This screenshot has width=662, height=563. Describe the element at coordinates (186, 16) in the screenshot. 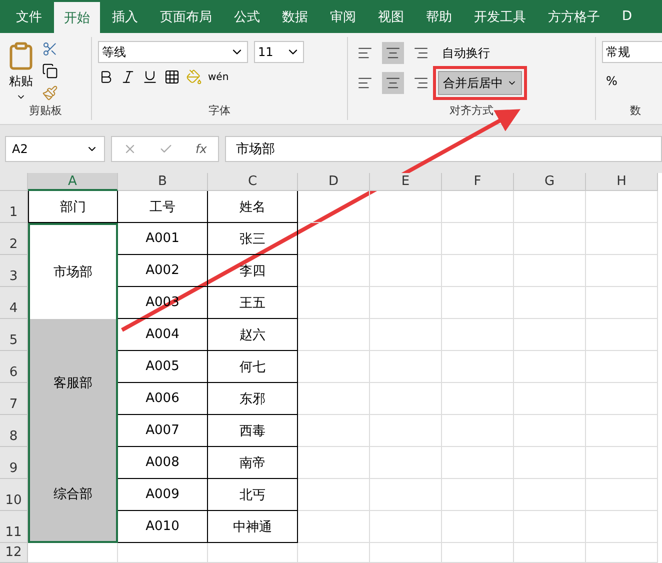

I see `ribbon-tab: 页面布局` at that location.